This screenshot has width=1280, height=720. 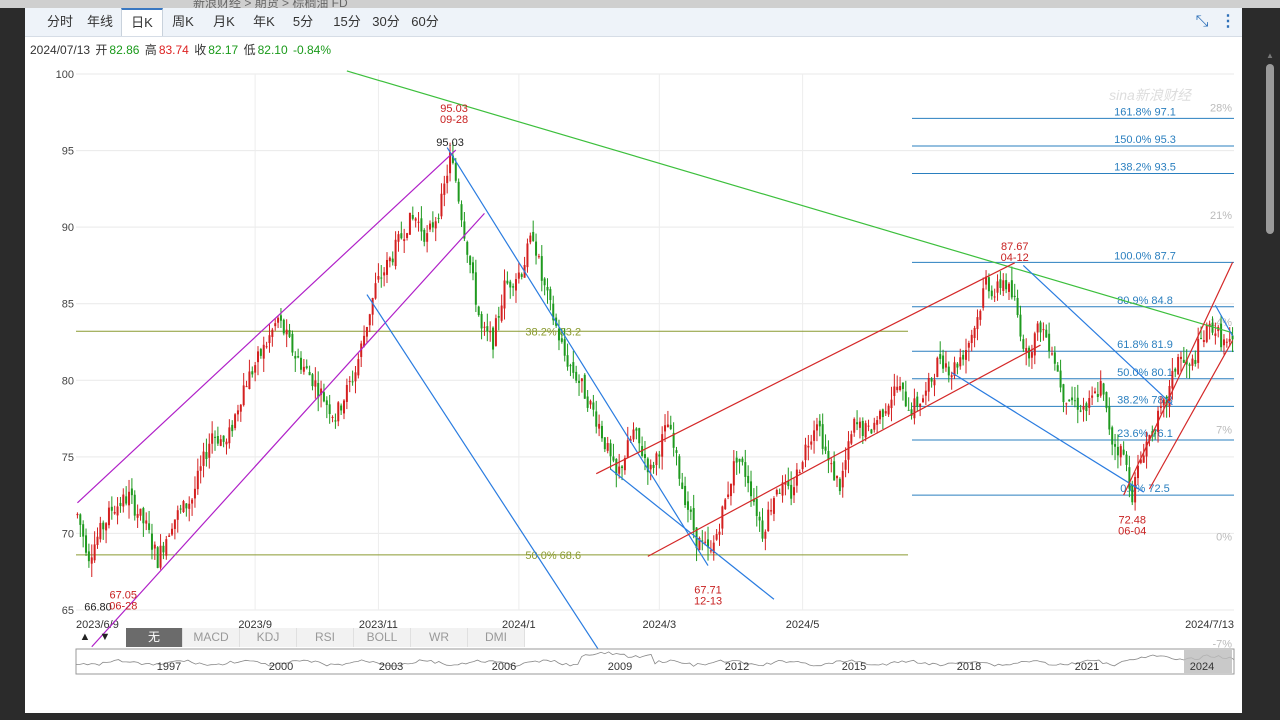 What do you see at coordinates (439, 637) in the screenshot?
I see `indicator-wr: WR` at bounding box center [439, 637].